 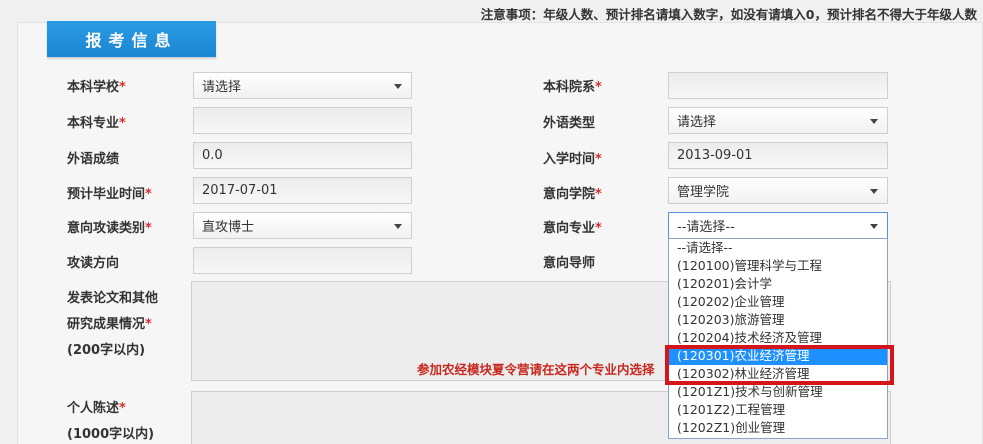 I want to click on dropdown-option: (1201Z2)工程管理, so click(x=778, y=410).